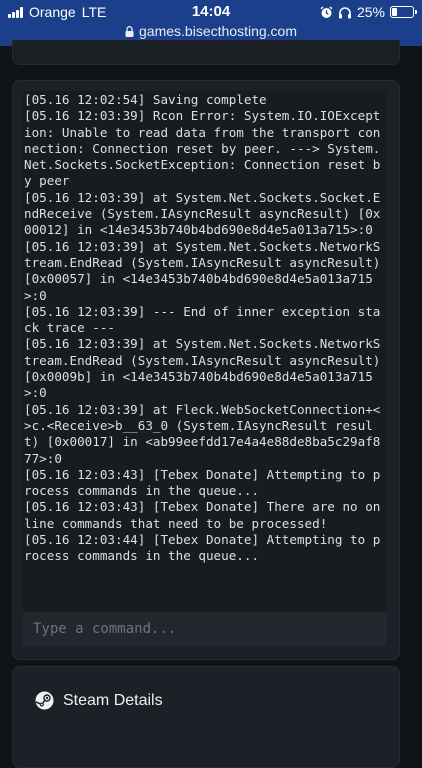 This screenshot has height=768, width=422. I want to click on steam-icon, so click(44, 700).